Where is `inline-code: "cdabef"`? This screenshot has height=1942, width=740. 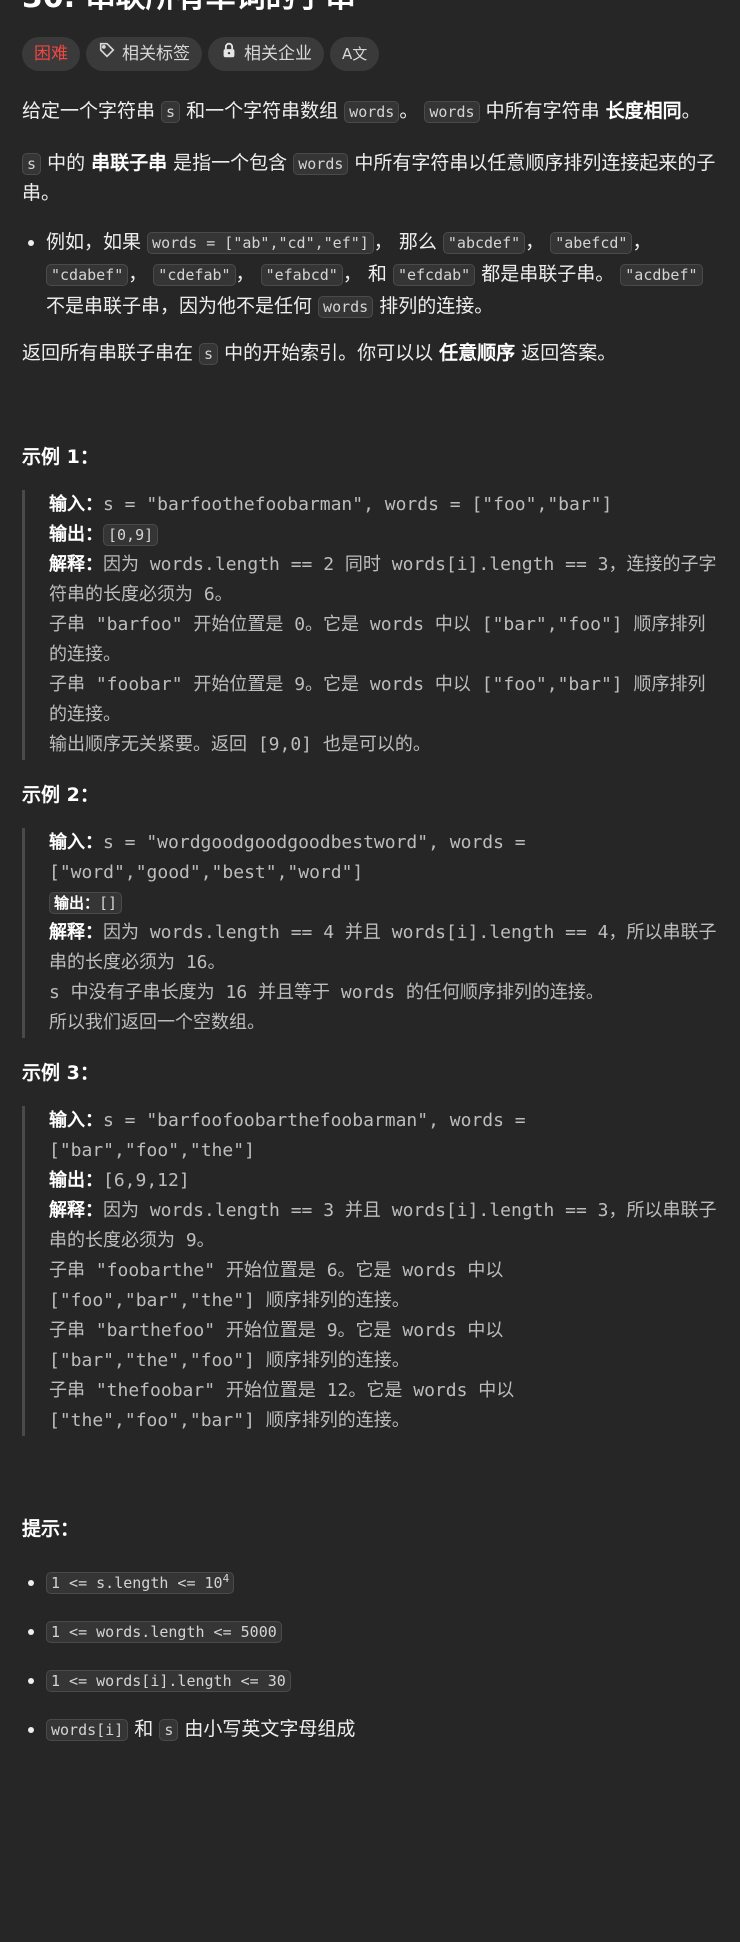
inline-code: "cdabef" is located at coordinates (87, 275).